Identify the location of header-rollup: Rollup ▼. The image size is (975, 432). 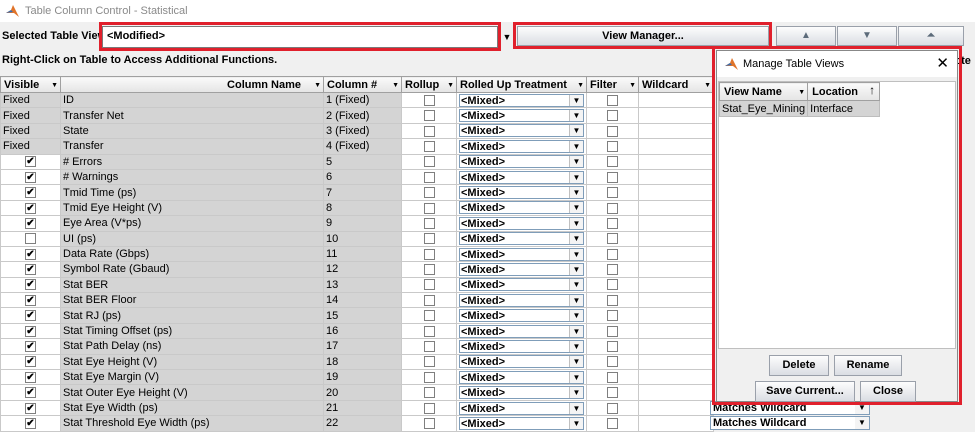
(429, 84).